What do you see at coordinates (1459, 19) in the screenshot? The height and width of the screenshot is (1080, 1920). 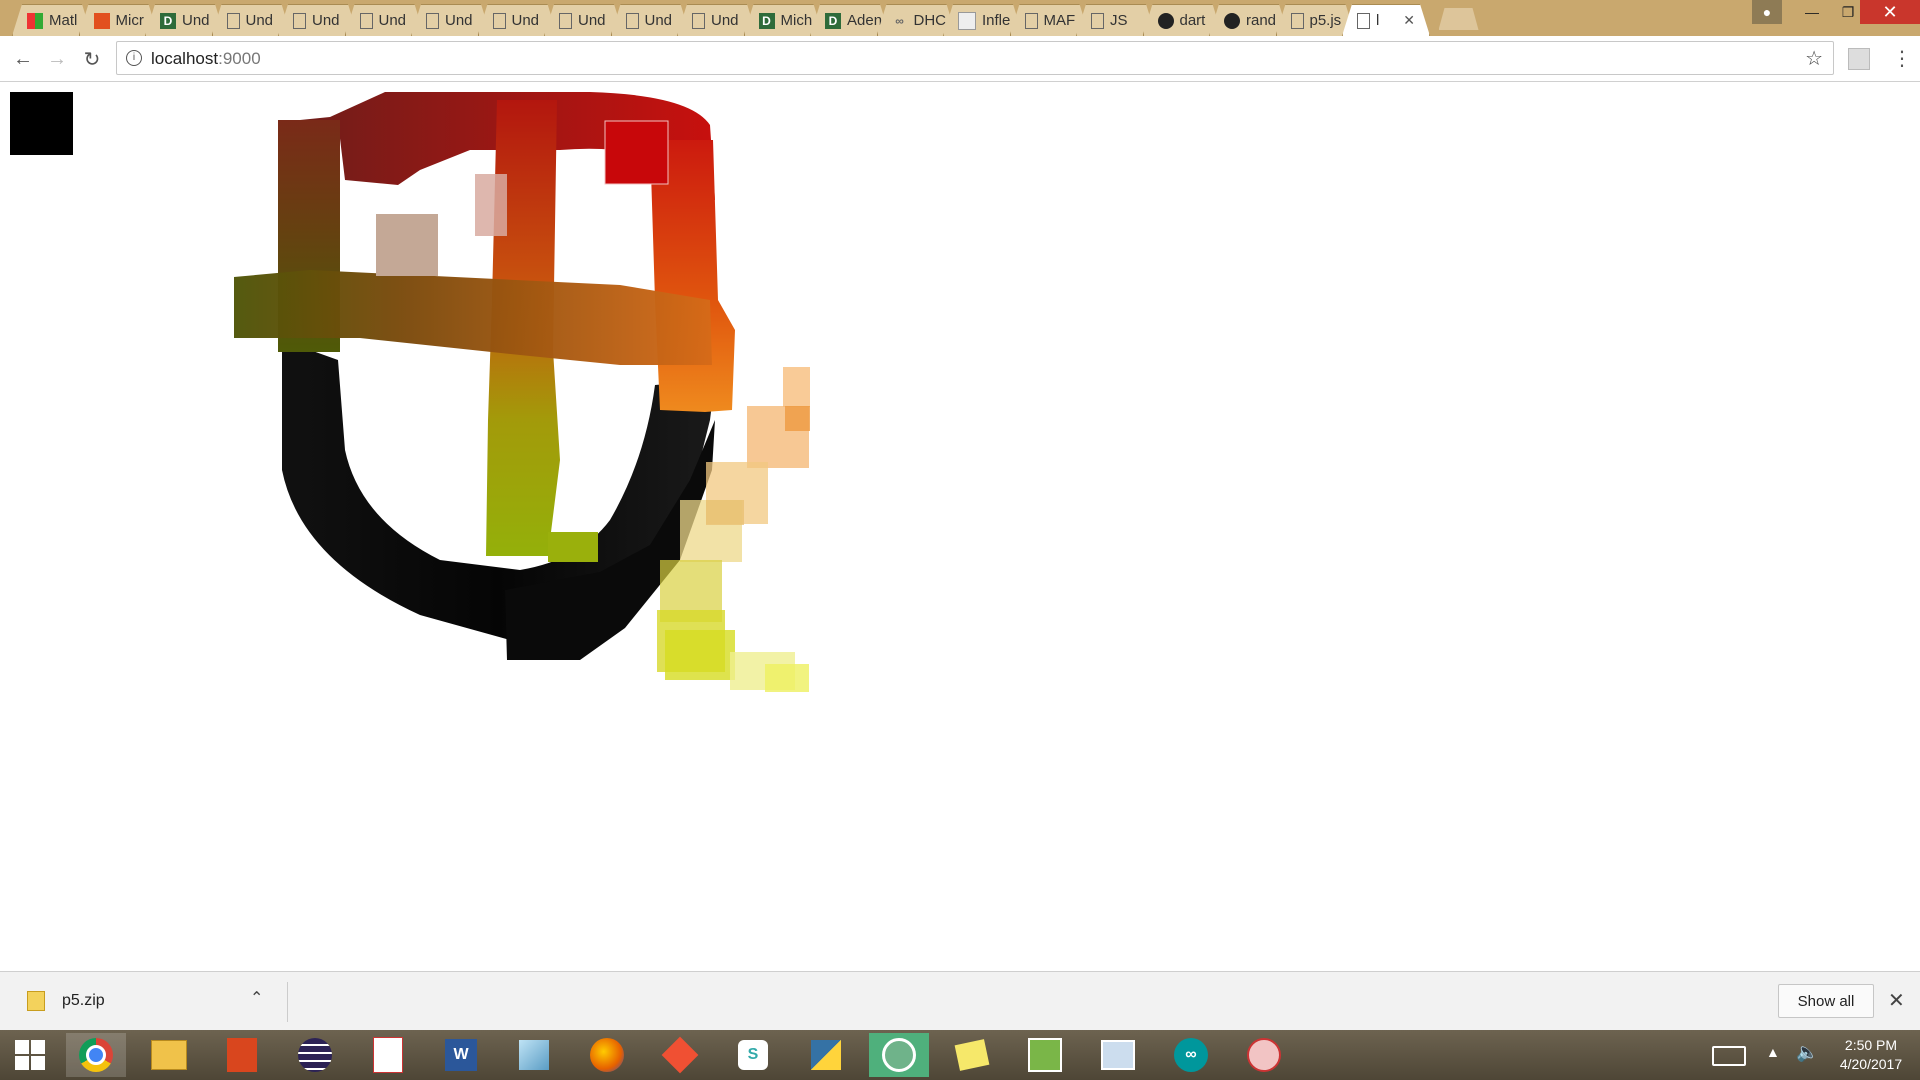 I see `new-tab-button` at bounding box center [1459, 19].